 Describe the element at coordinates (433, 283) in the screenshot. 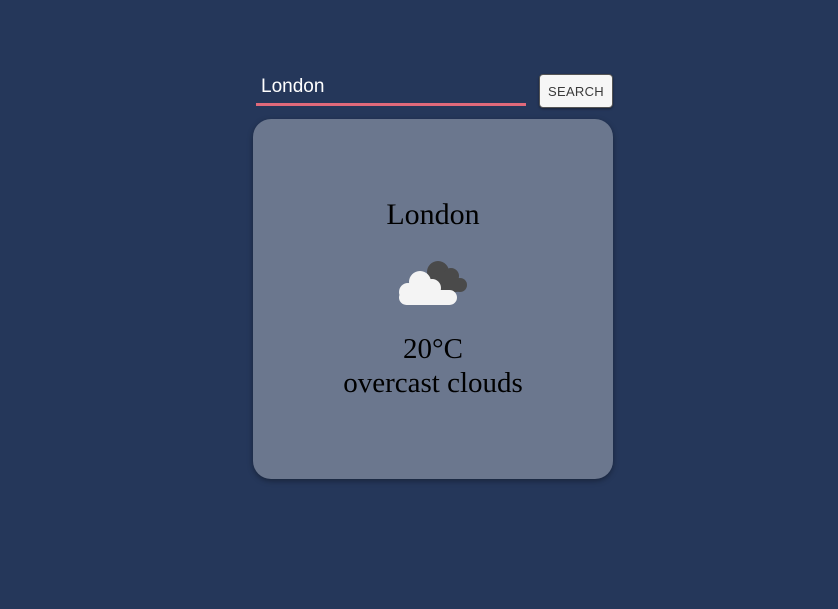

I see `overcast-clouds-icon` at that location.